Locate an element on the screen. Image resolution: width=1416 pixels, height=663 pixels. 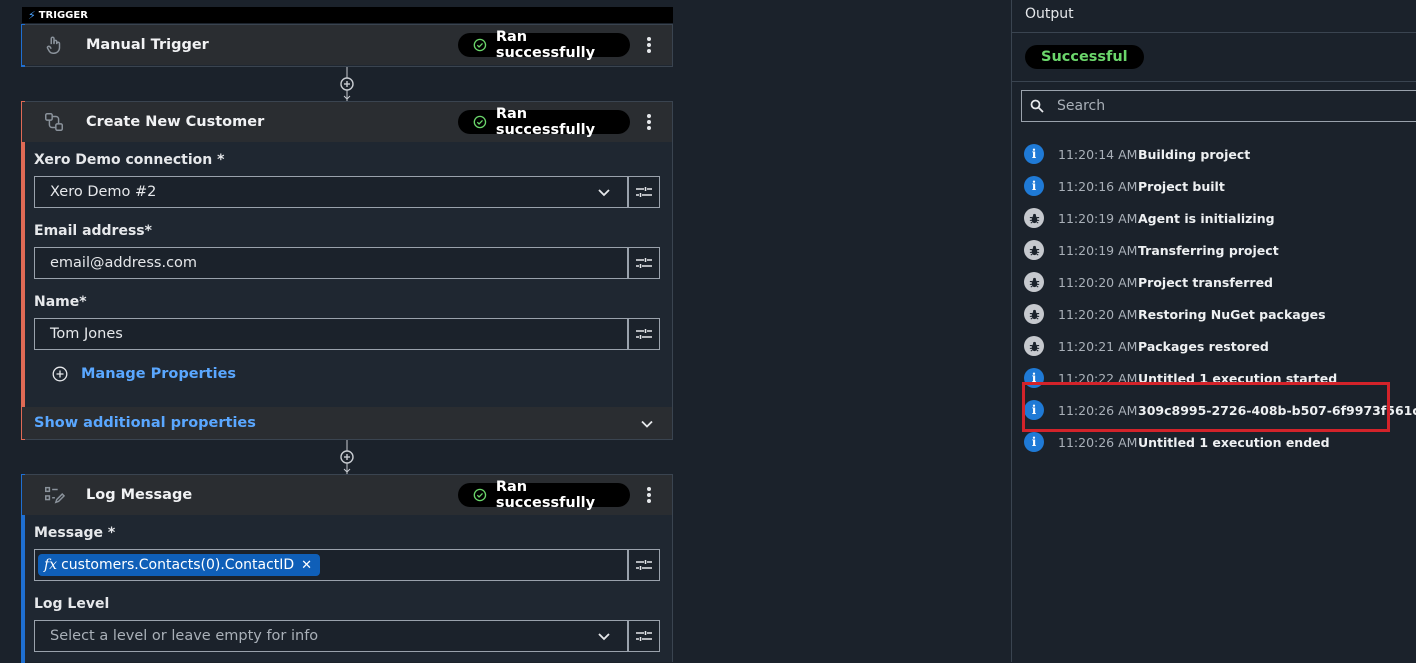
log-message: Restoring NuGet packages is located at coordinates (1232, 314).